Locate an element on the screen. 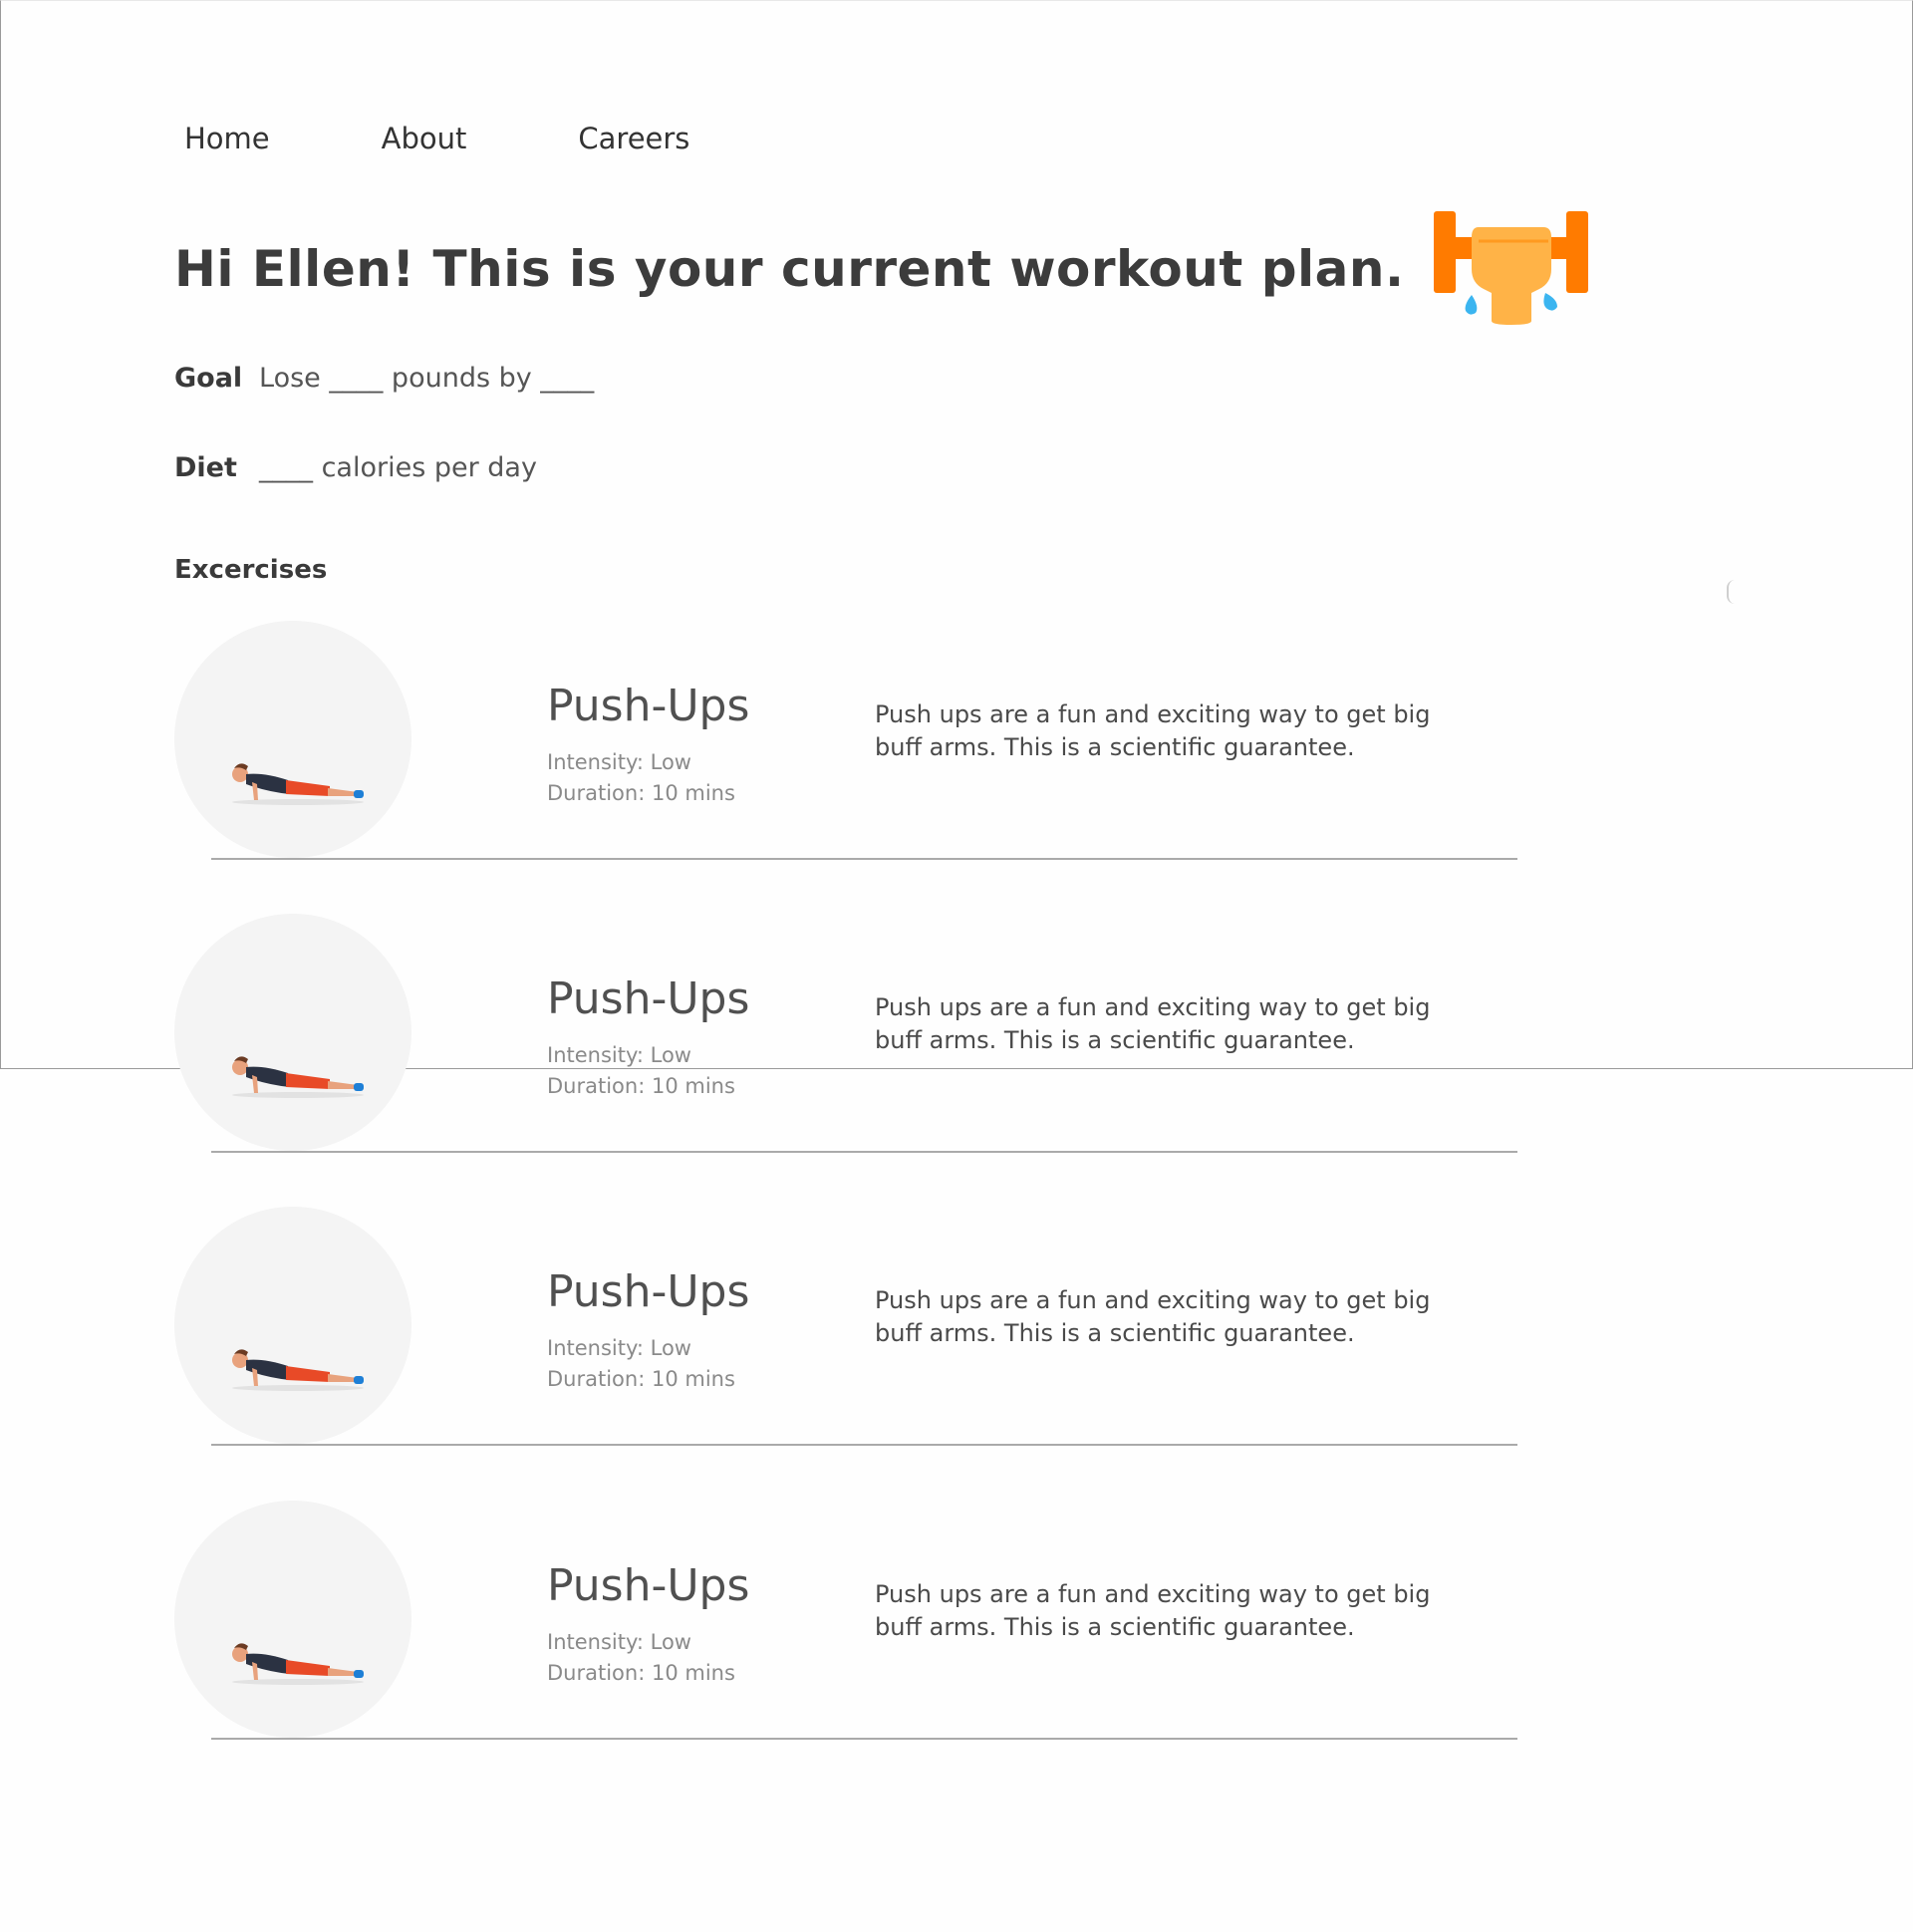 The width and height of the screenshot is (1913, 1932). nav-about-link: About is located at coordinates (424, 138).